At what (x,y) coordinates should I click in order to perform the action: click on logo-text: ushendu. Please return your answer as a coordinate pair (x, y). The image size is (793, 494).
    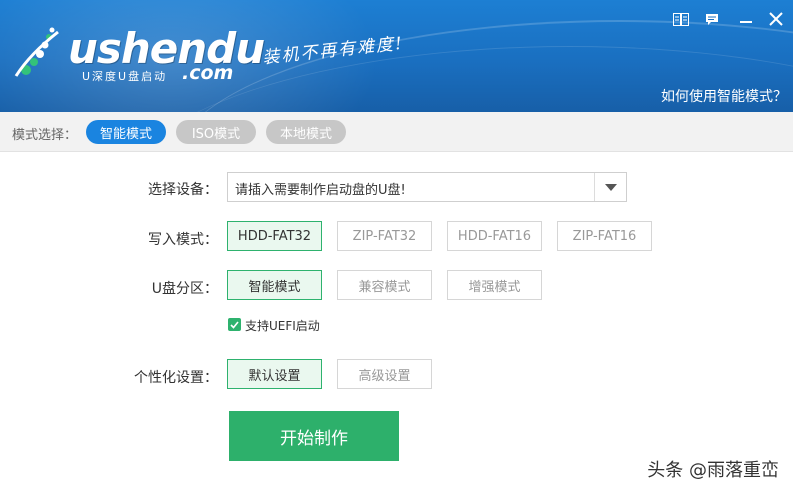
    Looking at the image, I should click on (166, 48).